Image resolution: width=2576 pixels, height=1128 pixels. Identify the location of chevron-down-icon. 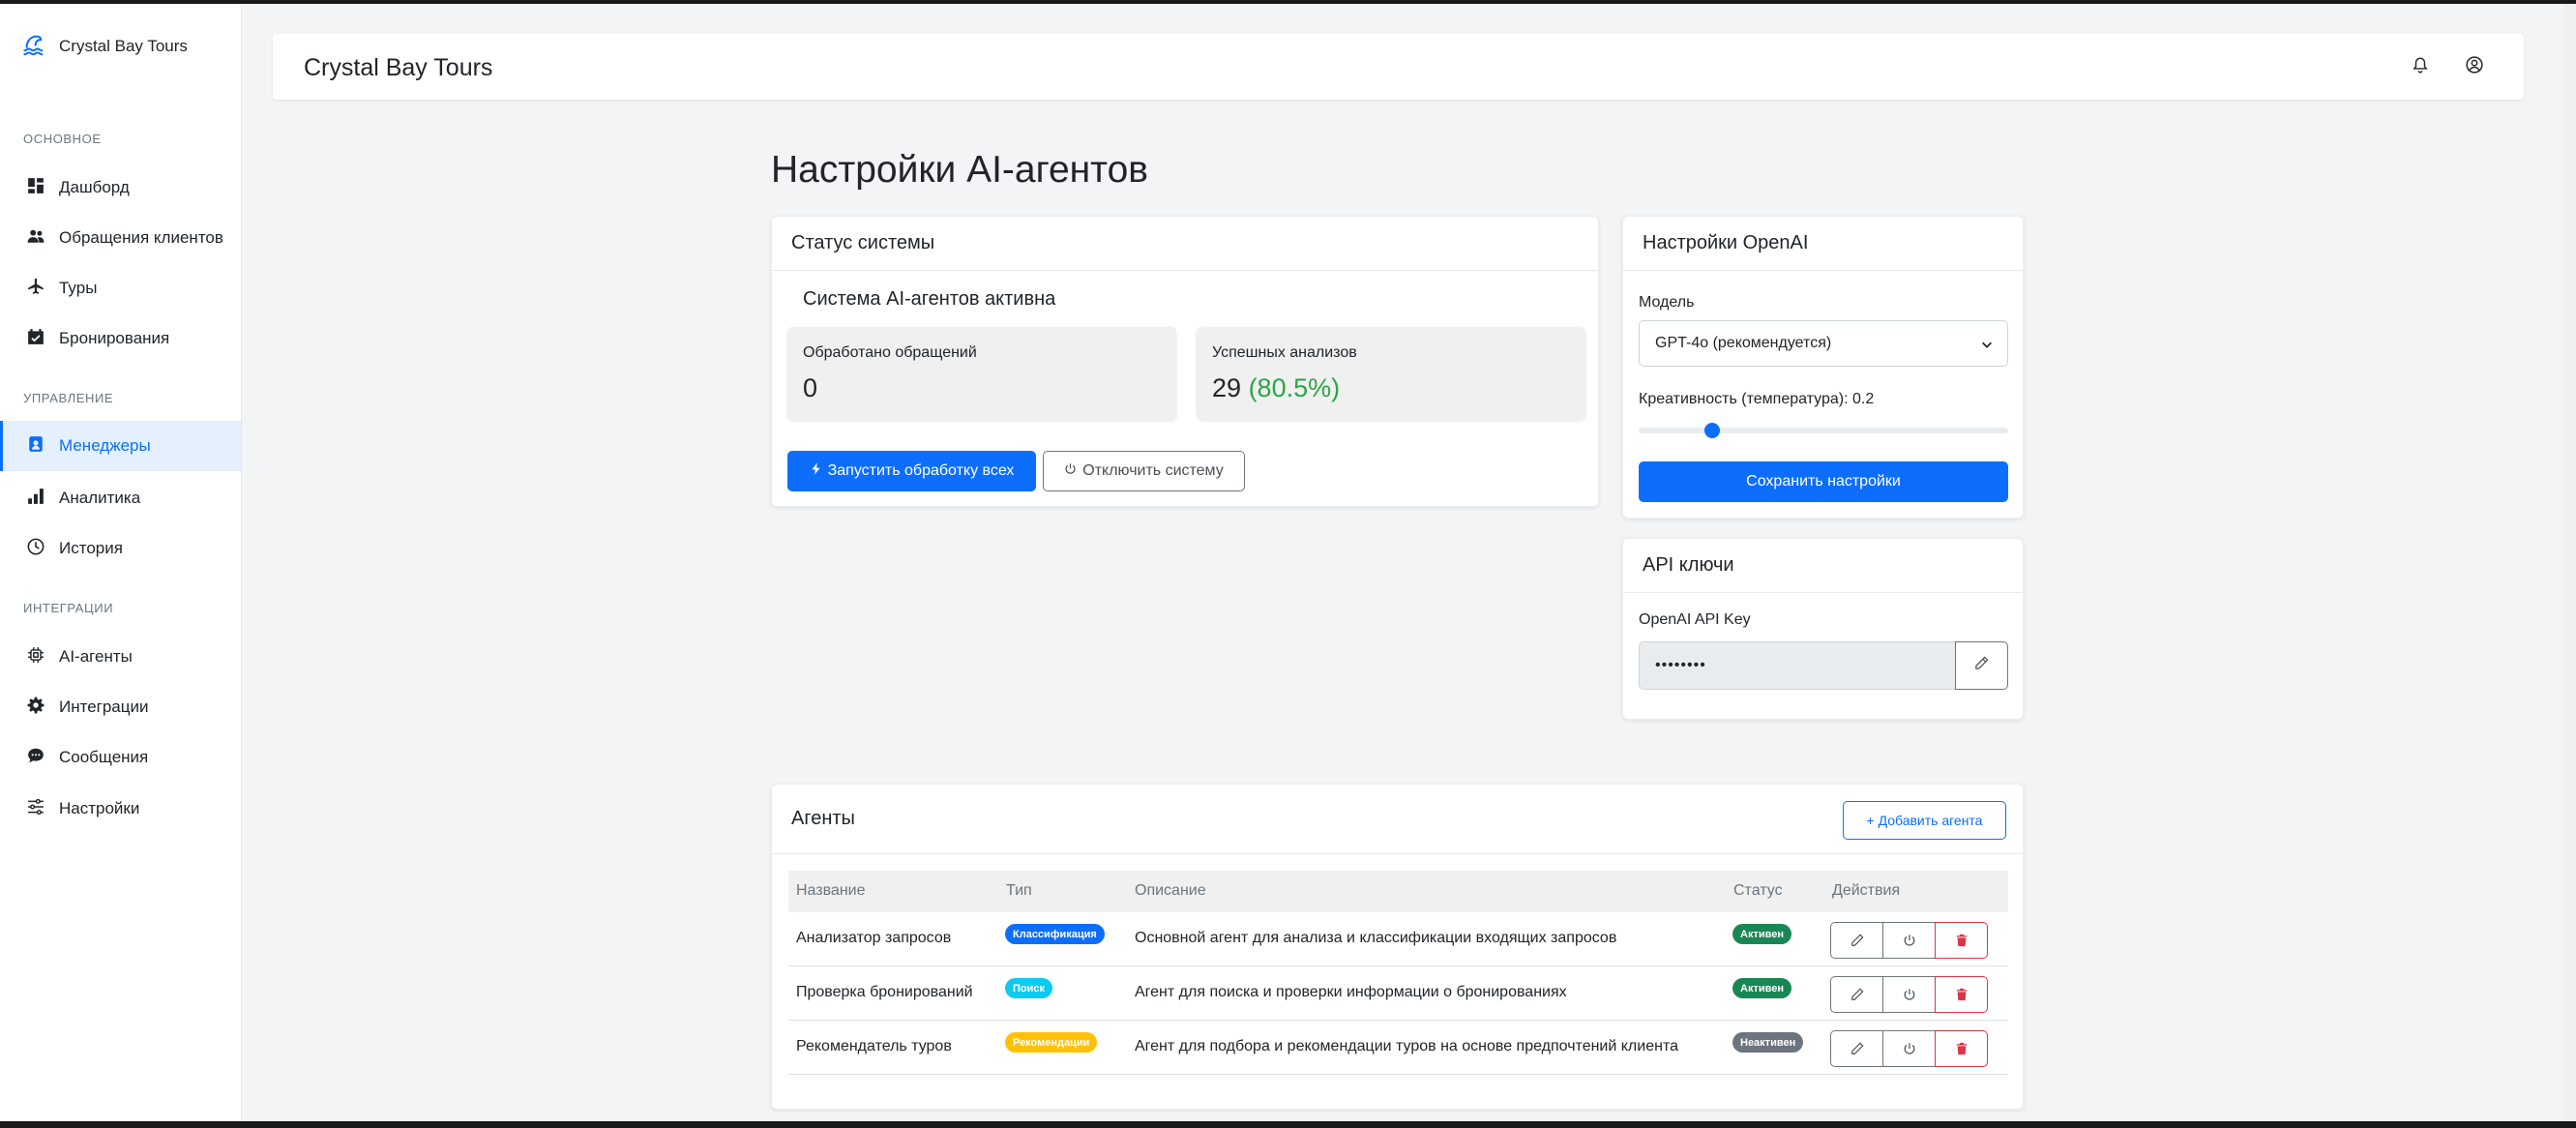
(1987, 344).